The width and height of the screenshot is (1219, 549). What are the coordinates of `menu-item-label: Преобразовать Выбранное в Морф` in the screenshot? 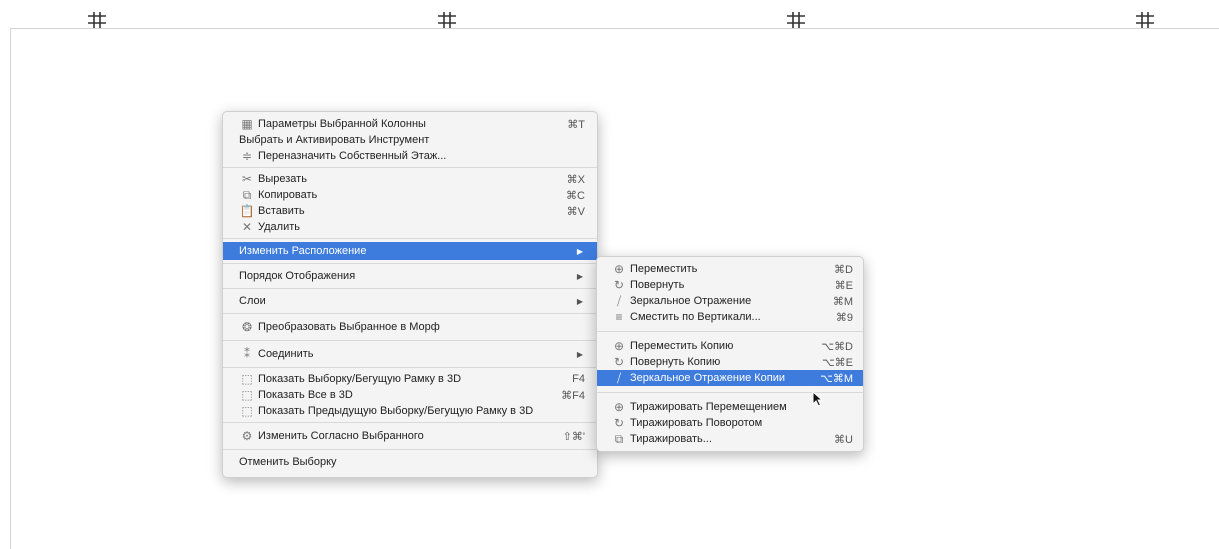 It's located at (349, 327).